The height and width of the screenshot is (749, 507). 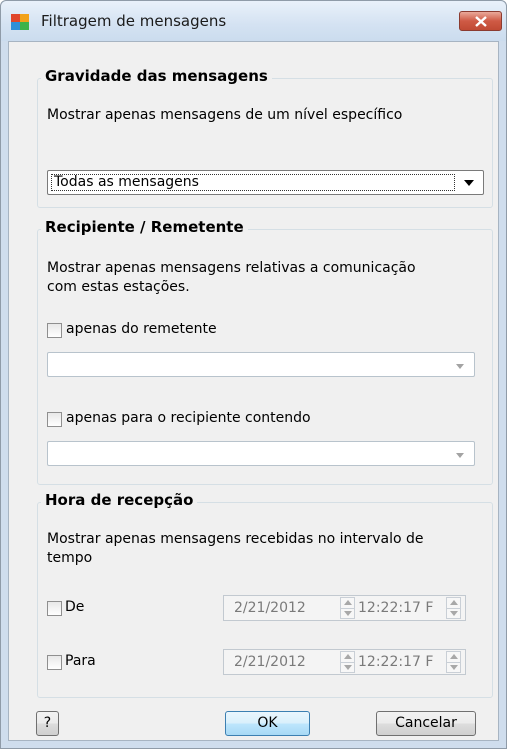 What do you see at coordinates (70, 558) in the screenshot?
I see `time-description-line2: tempo` at bounding box center [70, 558].